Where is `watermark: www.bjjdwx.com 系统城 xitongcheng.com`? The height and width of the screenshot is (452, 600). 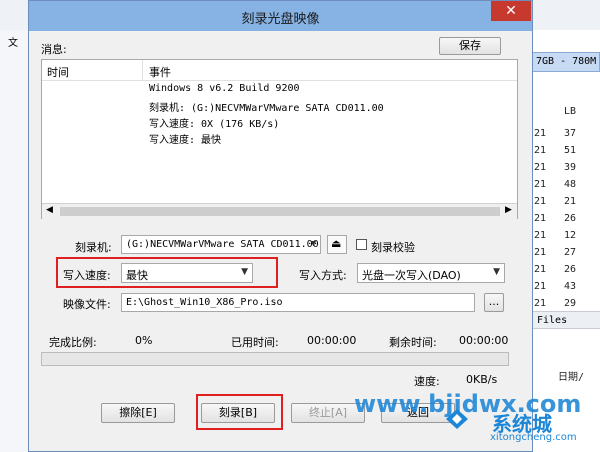 watermark: www.bjjdwx.com 系统城 xitongcheng.com is located at coordinates (476, 418).